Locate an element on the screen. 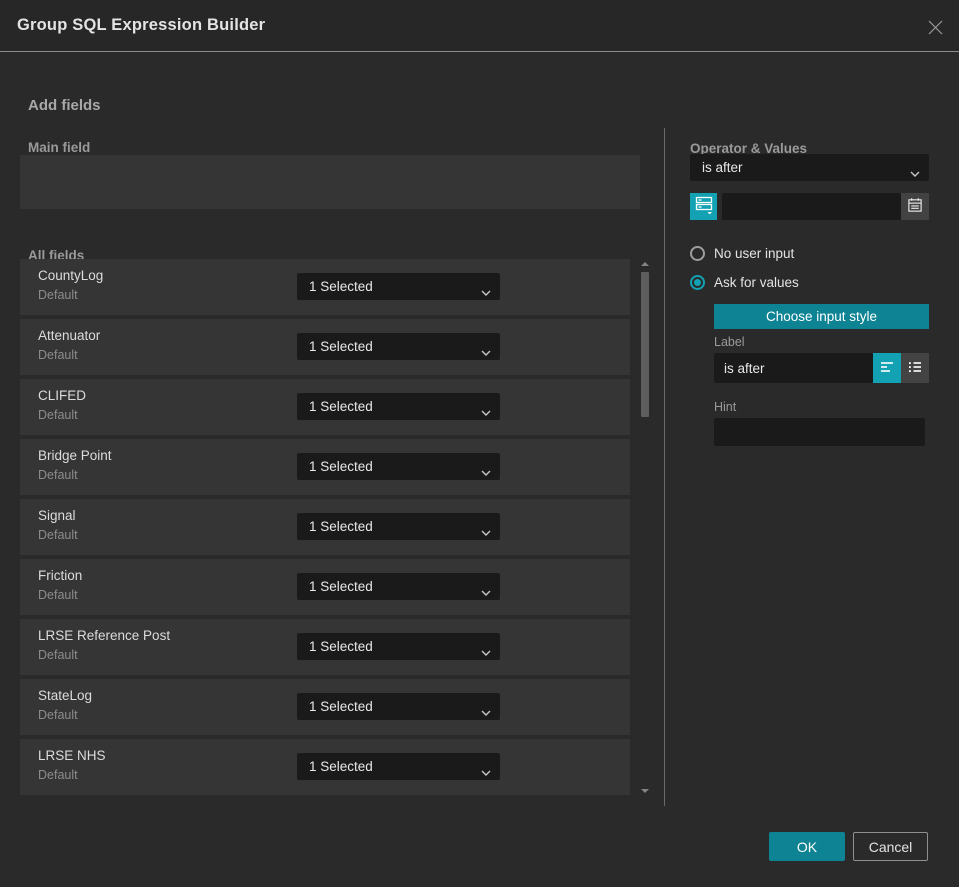 This screenshot has width=959, height=887. label-input is located at coordinates (793, 368).